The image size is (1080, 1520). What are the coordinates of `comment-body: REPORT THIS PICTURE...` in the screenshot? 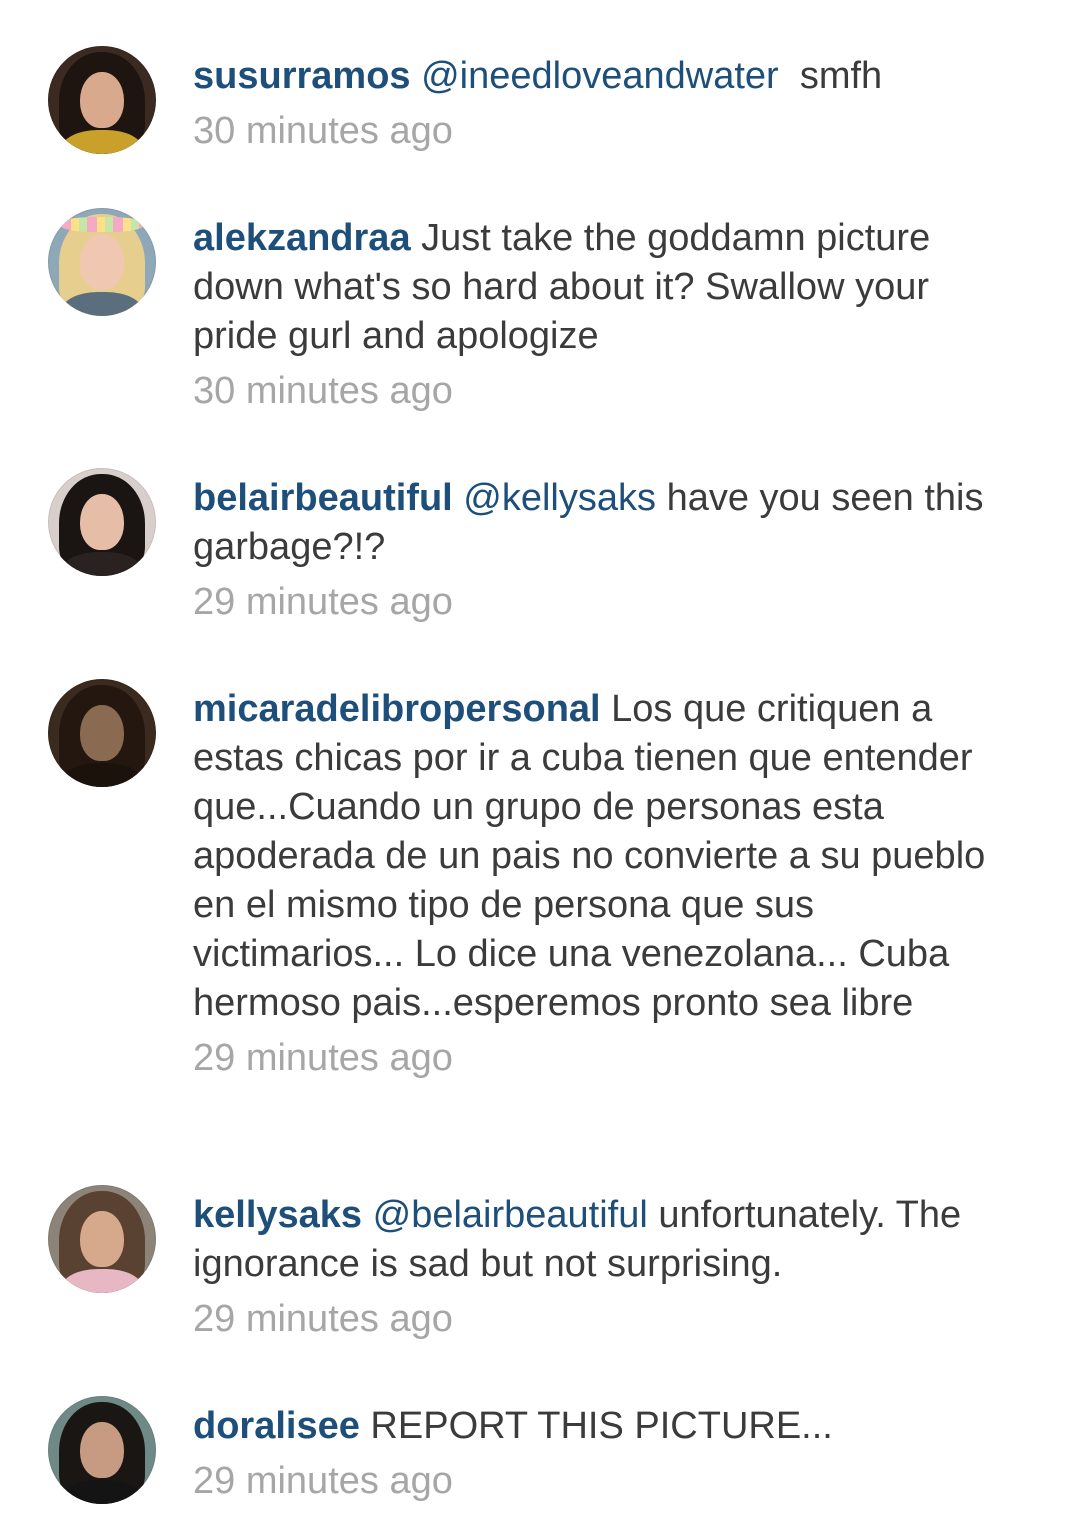 It's located at (596, 1426).